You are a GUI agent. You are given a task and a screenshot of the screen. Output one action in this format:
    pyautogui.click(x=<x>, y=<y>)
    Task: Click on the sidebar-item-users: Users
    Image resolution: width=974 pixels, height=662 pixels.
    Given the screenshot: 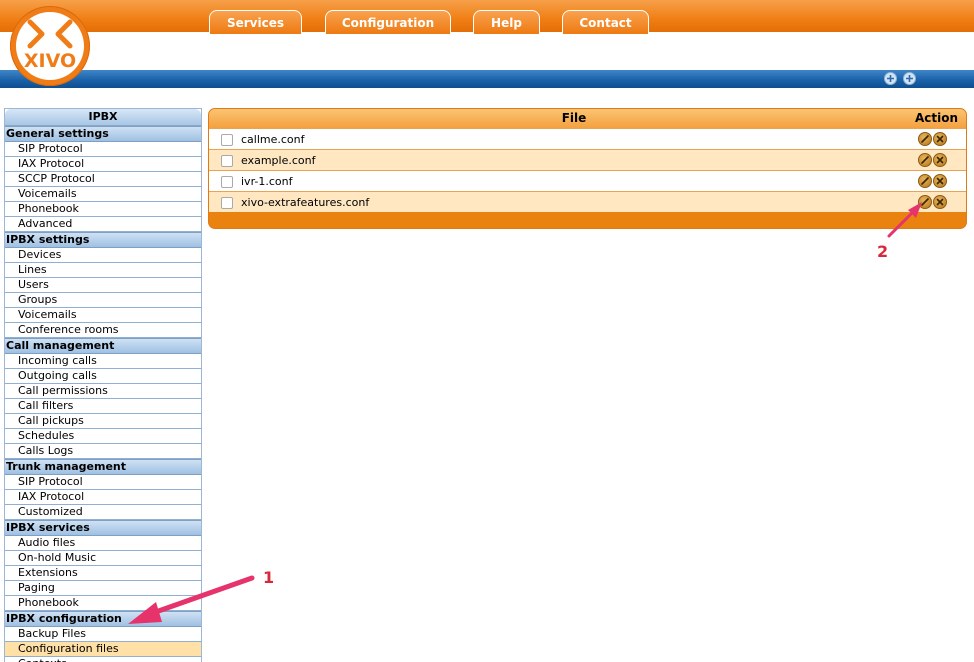 What is the action you would take?
    pyautogui.click(x=103, y=285)
    